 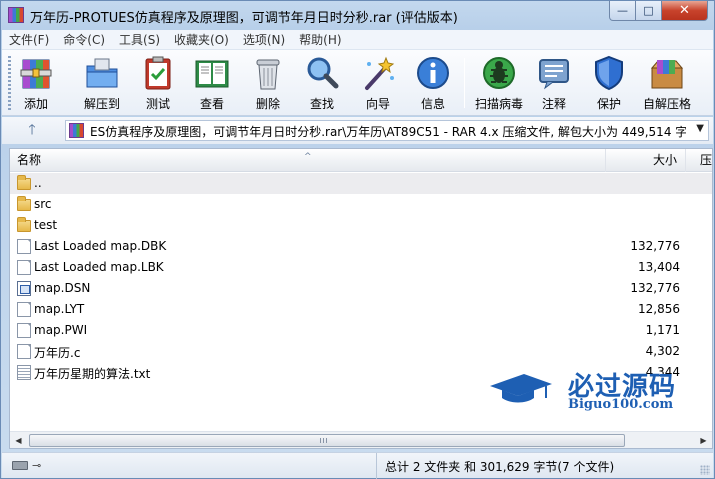 I want to click on toolbar: 添加 解压到 测试 查看 删除 查找 向导 信息 扫描病毒 注释 保护 自解压格, so click(x=357, y=83).